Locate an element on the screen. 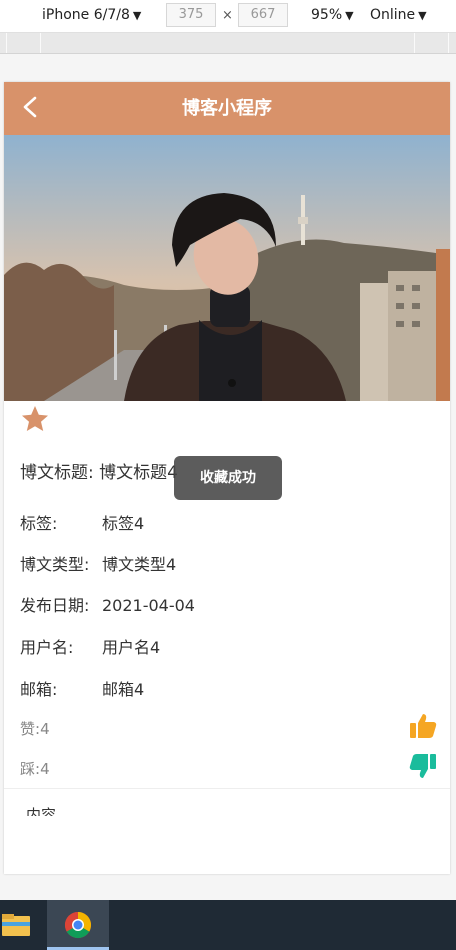 This screenshot has width=456, height=950. chrome-icon is located at coordinates (78, 925).